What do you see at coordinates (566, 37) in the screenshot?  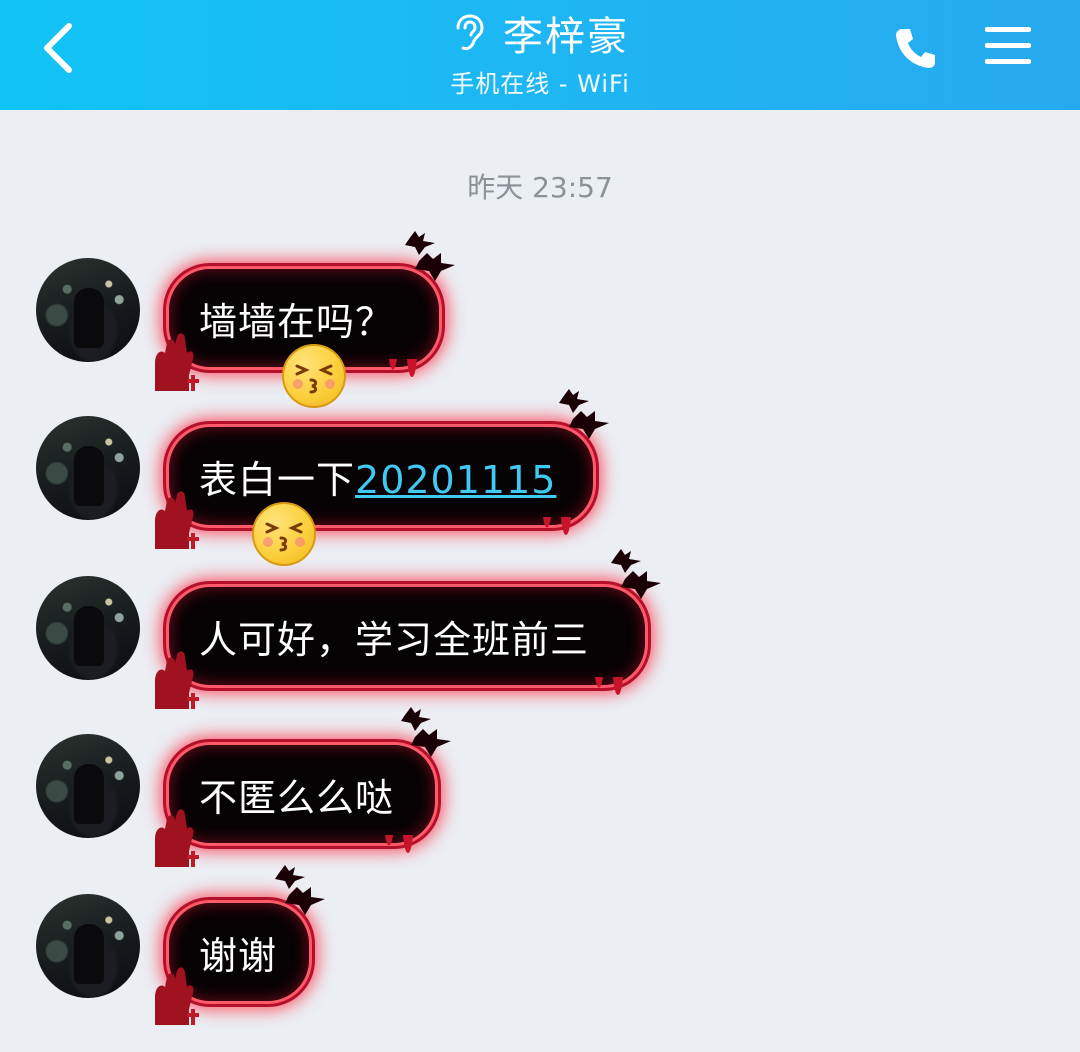 I see `contact-name: 李梓豪` at bounding box center [566, 37].